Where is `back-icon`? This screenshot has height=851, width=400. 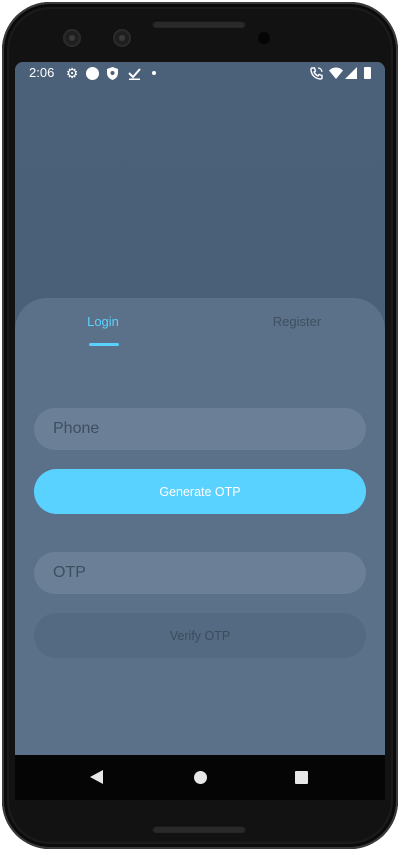
back-icon is located at coordinates (96, 777).